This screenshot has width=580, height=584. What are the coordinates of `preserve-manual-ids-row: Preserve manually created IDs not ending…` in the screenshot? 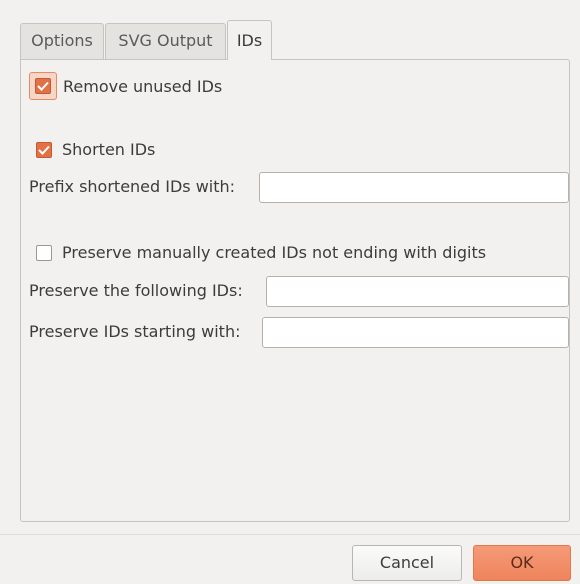 It's located at (261, 252).